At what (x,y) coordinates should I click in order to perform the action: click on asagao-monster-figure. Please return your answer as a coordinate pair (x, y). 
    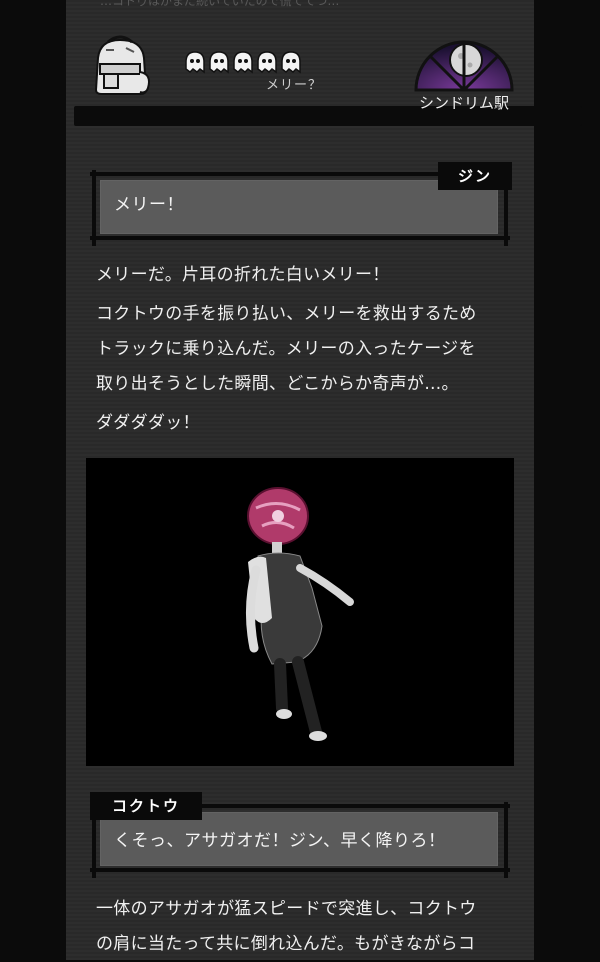
    Looking at the image, I should click on (299, 614).